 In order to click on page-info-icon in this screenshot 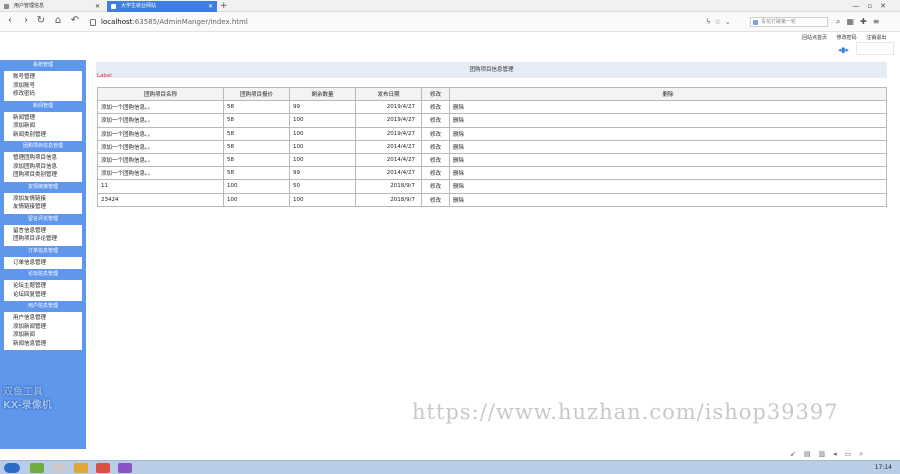, I will do `click(93, 22)`.